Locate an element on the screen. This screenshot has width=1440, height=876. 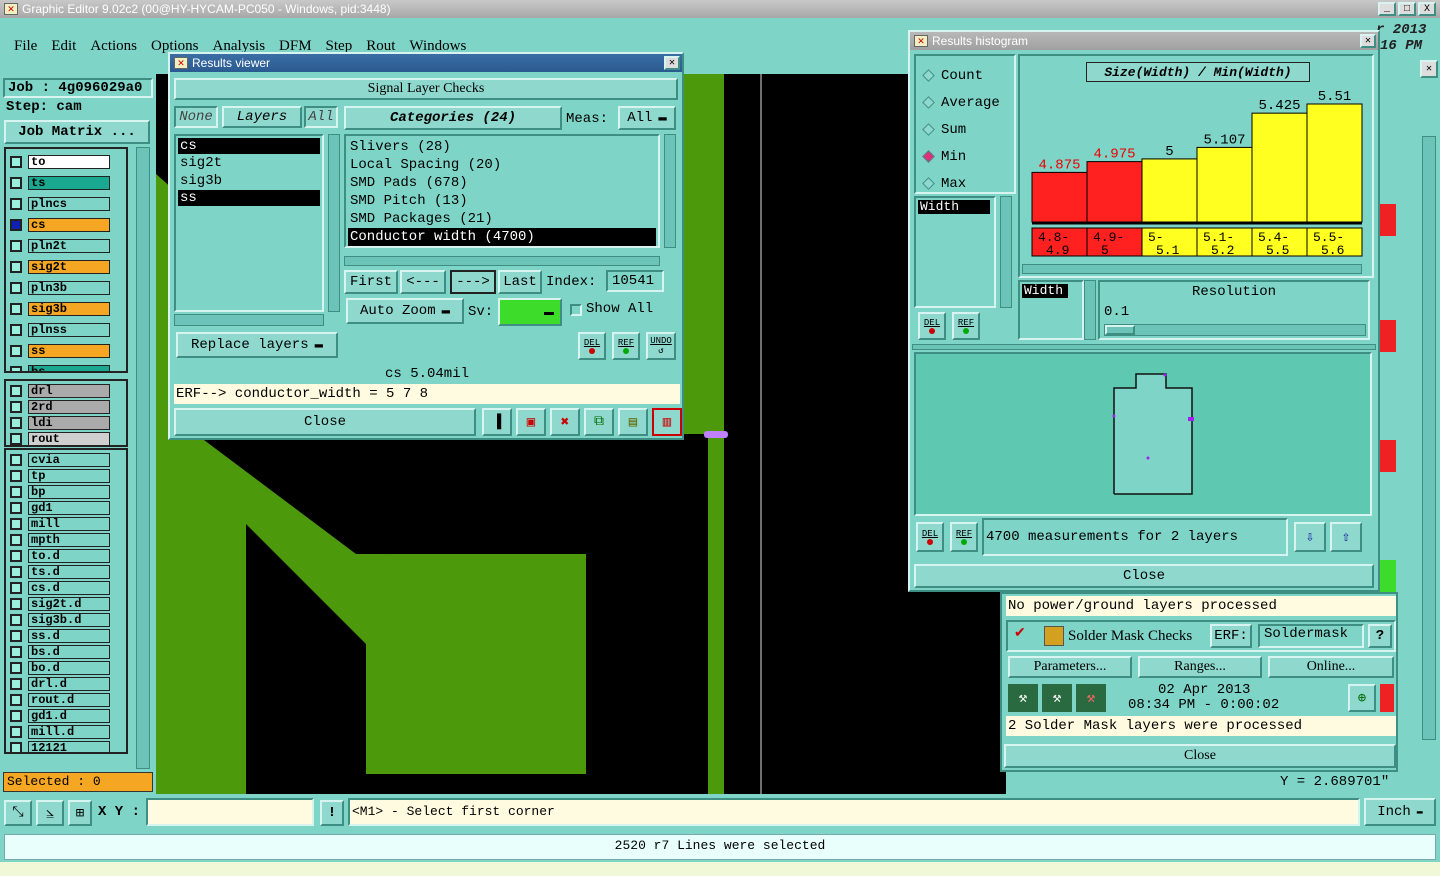
layer-row-sig3b-d: sig3b.d is located at coordinates (66, 620).